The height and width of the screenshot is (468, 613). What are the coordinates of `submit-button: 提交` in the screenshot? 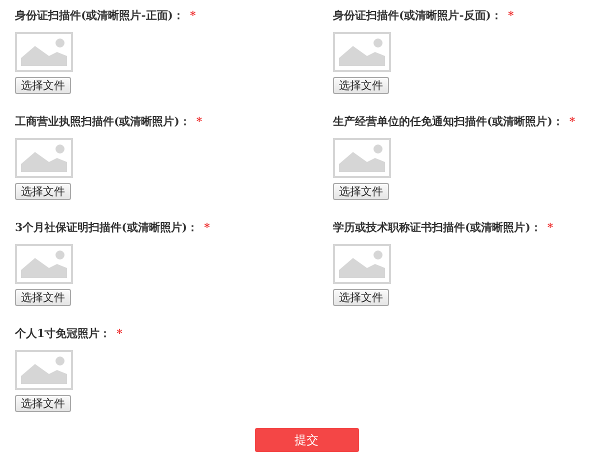 It's located at (306, 440).